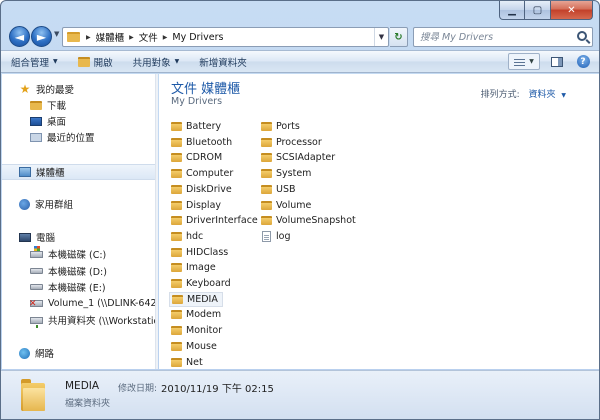  Describe the element at coordinates (78, 204) in the screenshot. I see `nav-homegroup: 家用群組` at that location.